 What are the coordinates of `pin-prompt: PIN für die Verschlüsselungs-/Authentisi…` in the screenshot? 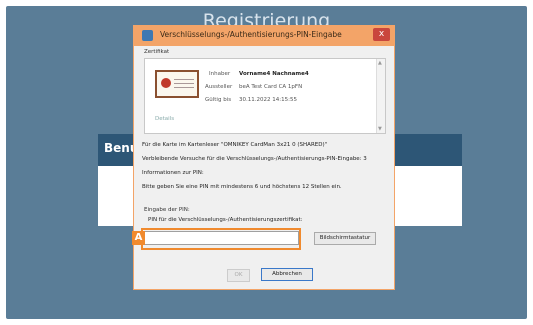 It's located at (225, 220).